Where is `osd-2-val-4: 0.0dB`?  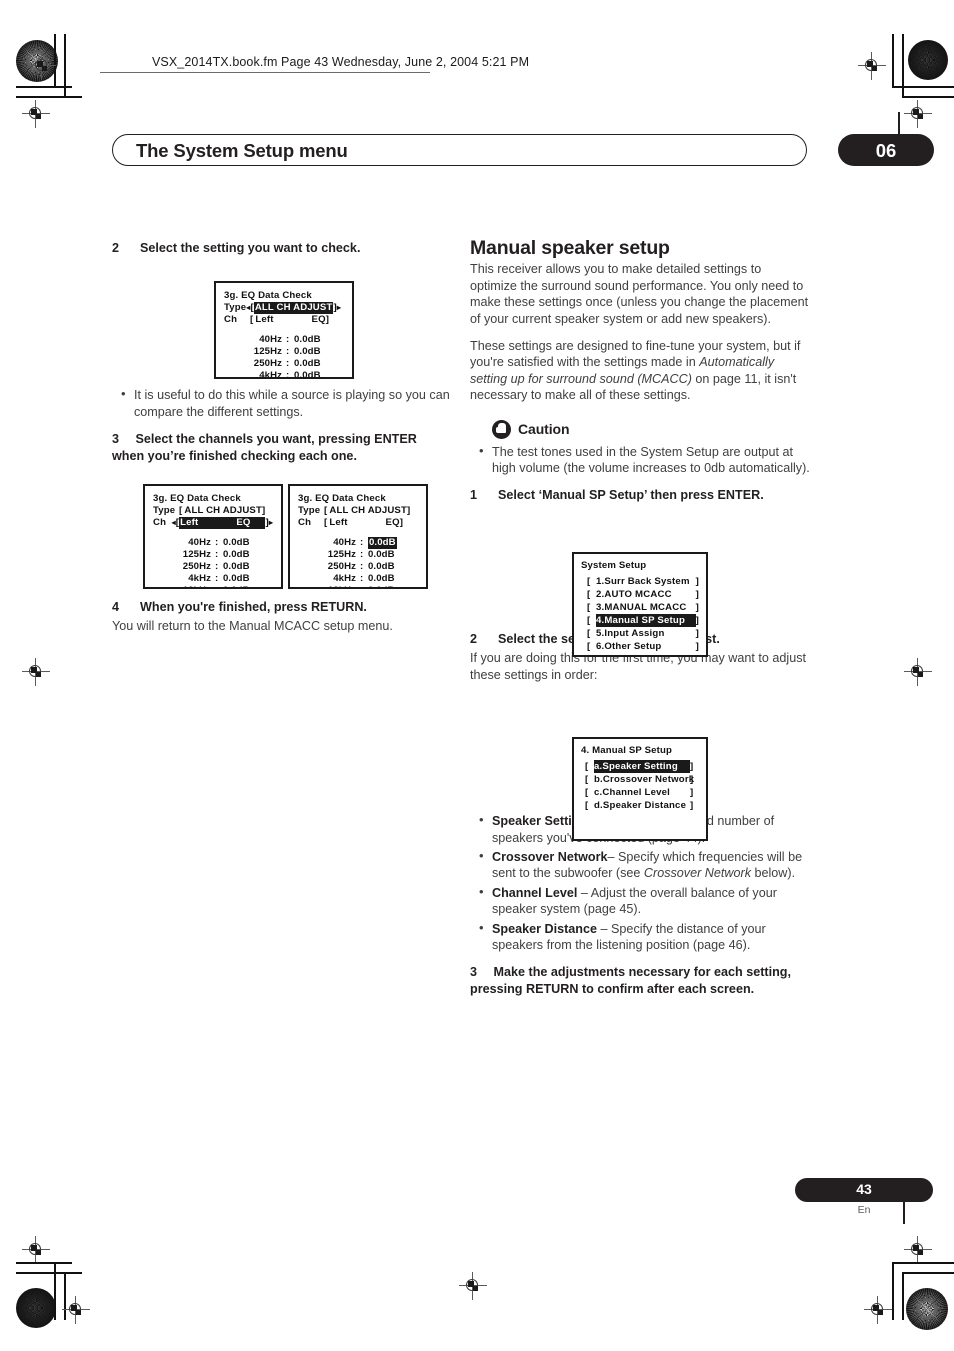 osd-2-val-4: 0.0dB is located at coordinates (247, 586).